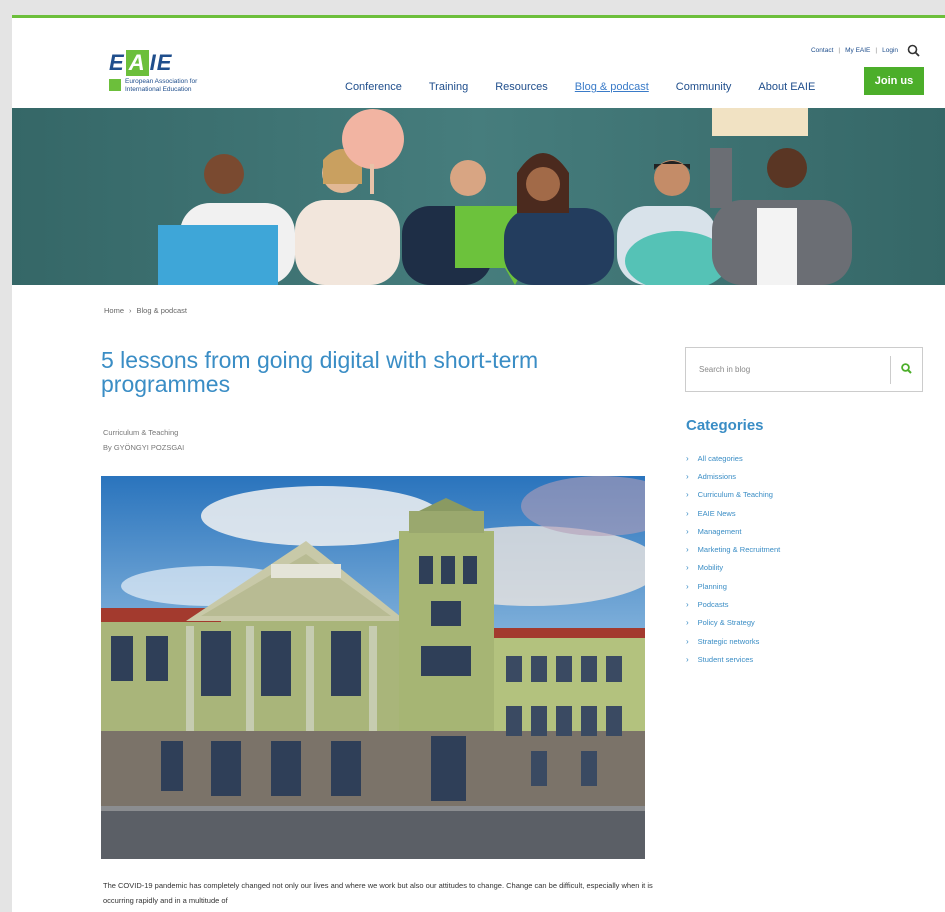 The height and width of the screenshot is (912, 945). Describe the element at coordinates (733, 531) in the screenshot. I see `category-item-management: › Management` at that location.